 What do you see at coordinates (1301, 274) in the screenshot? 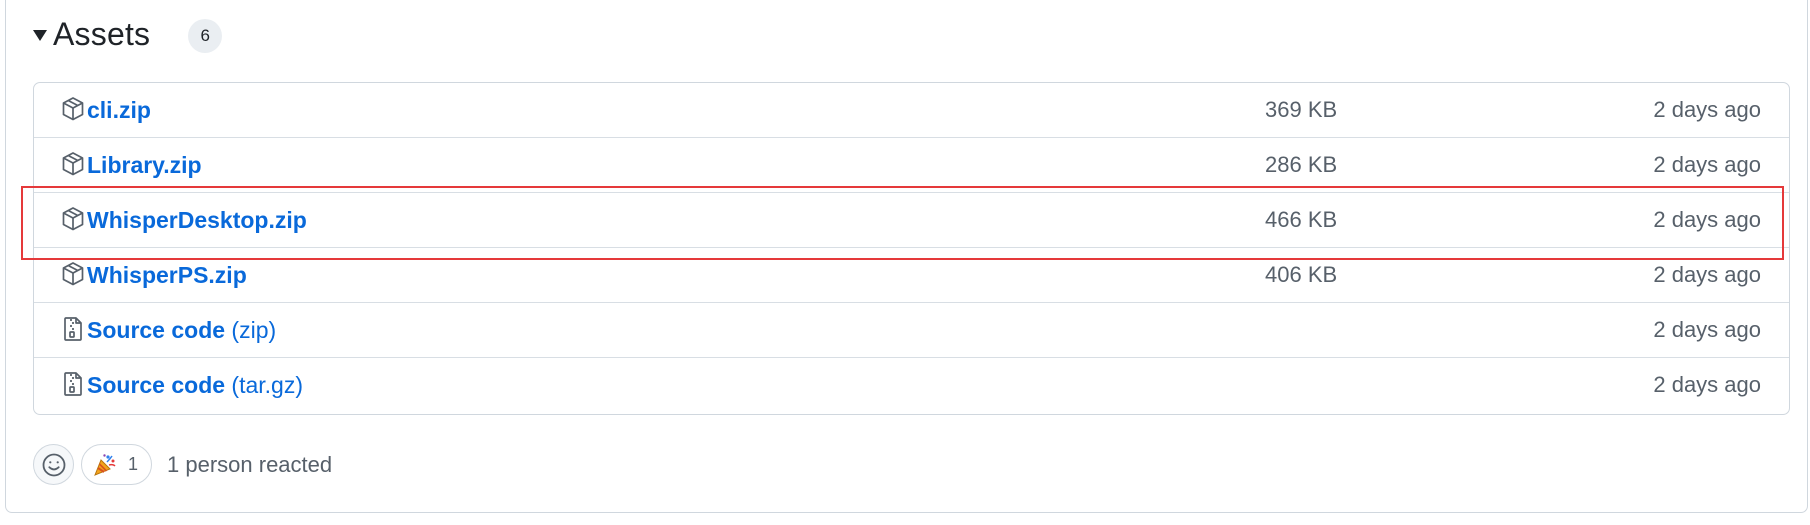
I see `asset-size: 406 KB` at bounding box center [1301, 274].